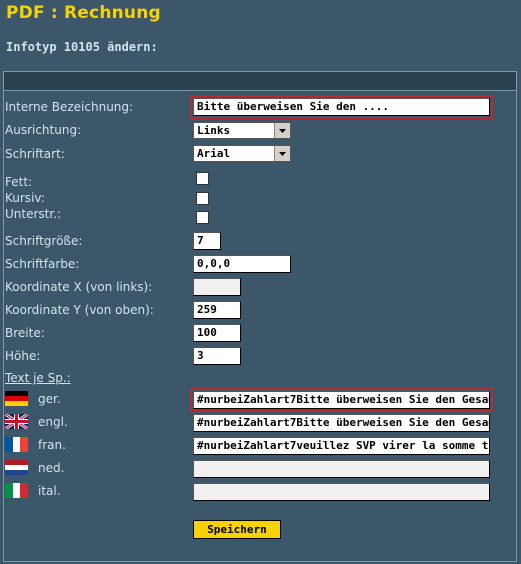 This screenshot has height=564, width=521. Describe the element at coordinates (207, 241) in the screenshot. I see `schriftgroesse-input: 7` at that location.